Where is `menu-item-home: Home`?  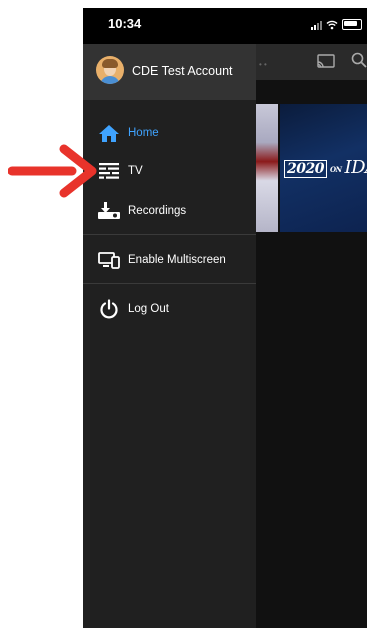
menu-item-home: Home is located at coordinates (169, 133).